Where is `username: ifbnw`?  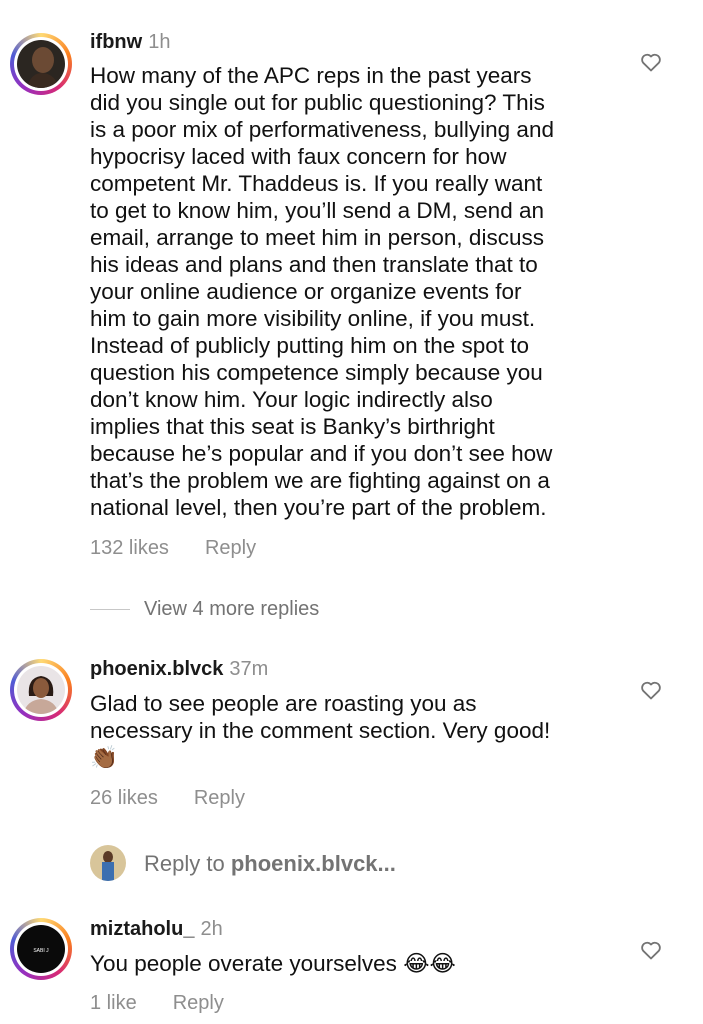
username: ifbnw is located at coordinates (116, 42).